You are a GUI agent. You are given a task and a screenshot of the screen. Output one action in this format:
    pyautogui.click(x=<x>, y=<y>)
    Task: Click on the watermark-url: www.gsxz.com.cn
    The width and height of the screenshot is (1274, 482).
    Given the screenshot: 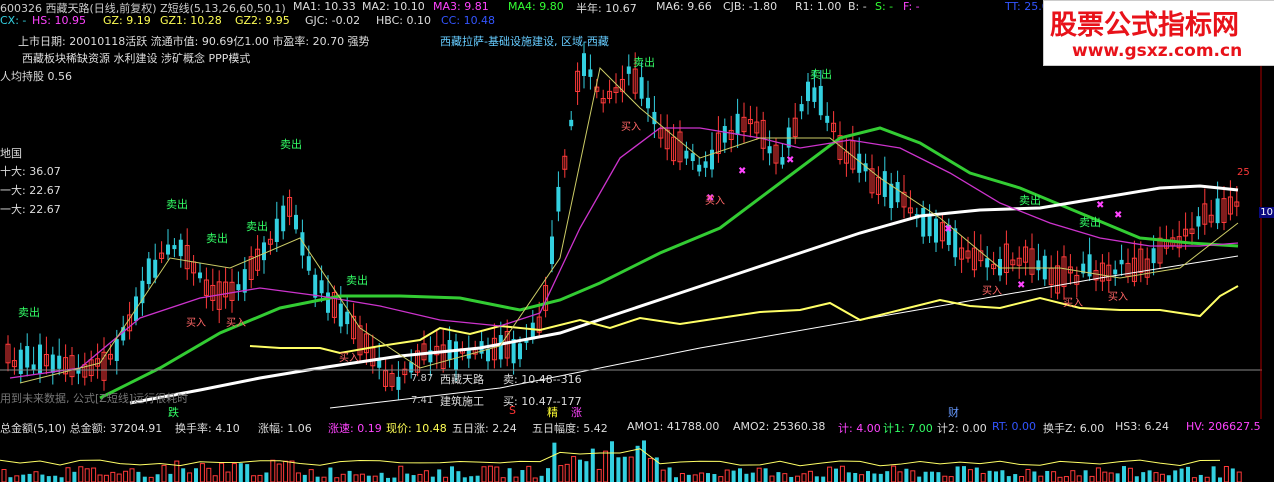 What is the action you would take?
    pyautogui.click(x=1157, y=51)
    